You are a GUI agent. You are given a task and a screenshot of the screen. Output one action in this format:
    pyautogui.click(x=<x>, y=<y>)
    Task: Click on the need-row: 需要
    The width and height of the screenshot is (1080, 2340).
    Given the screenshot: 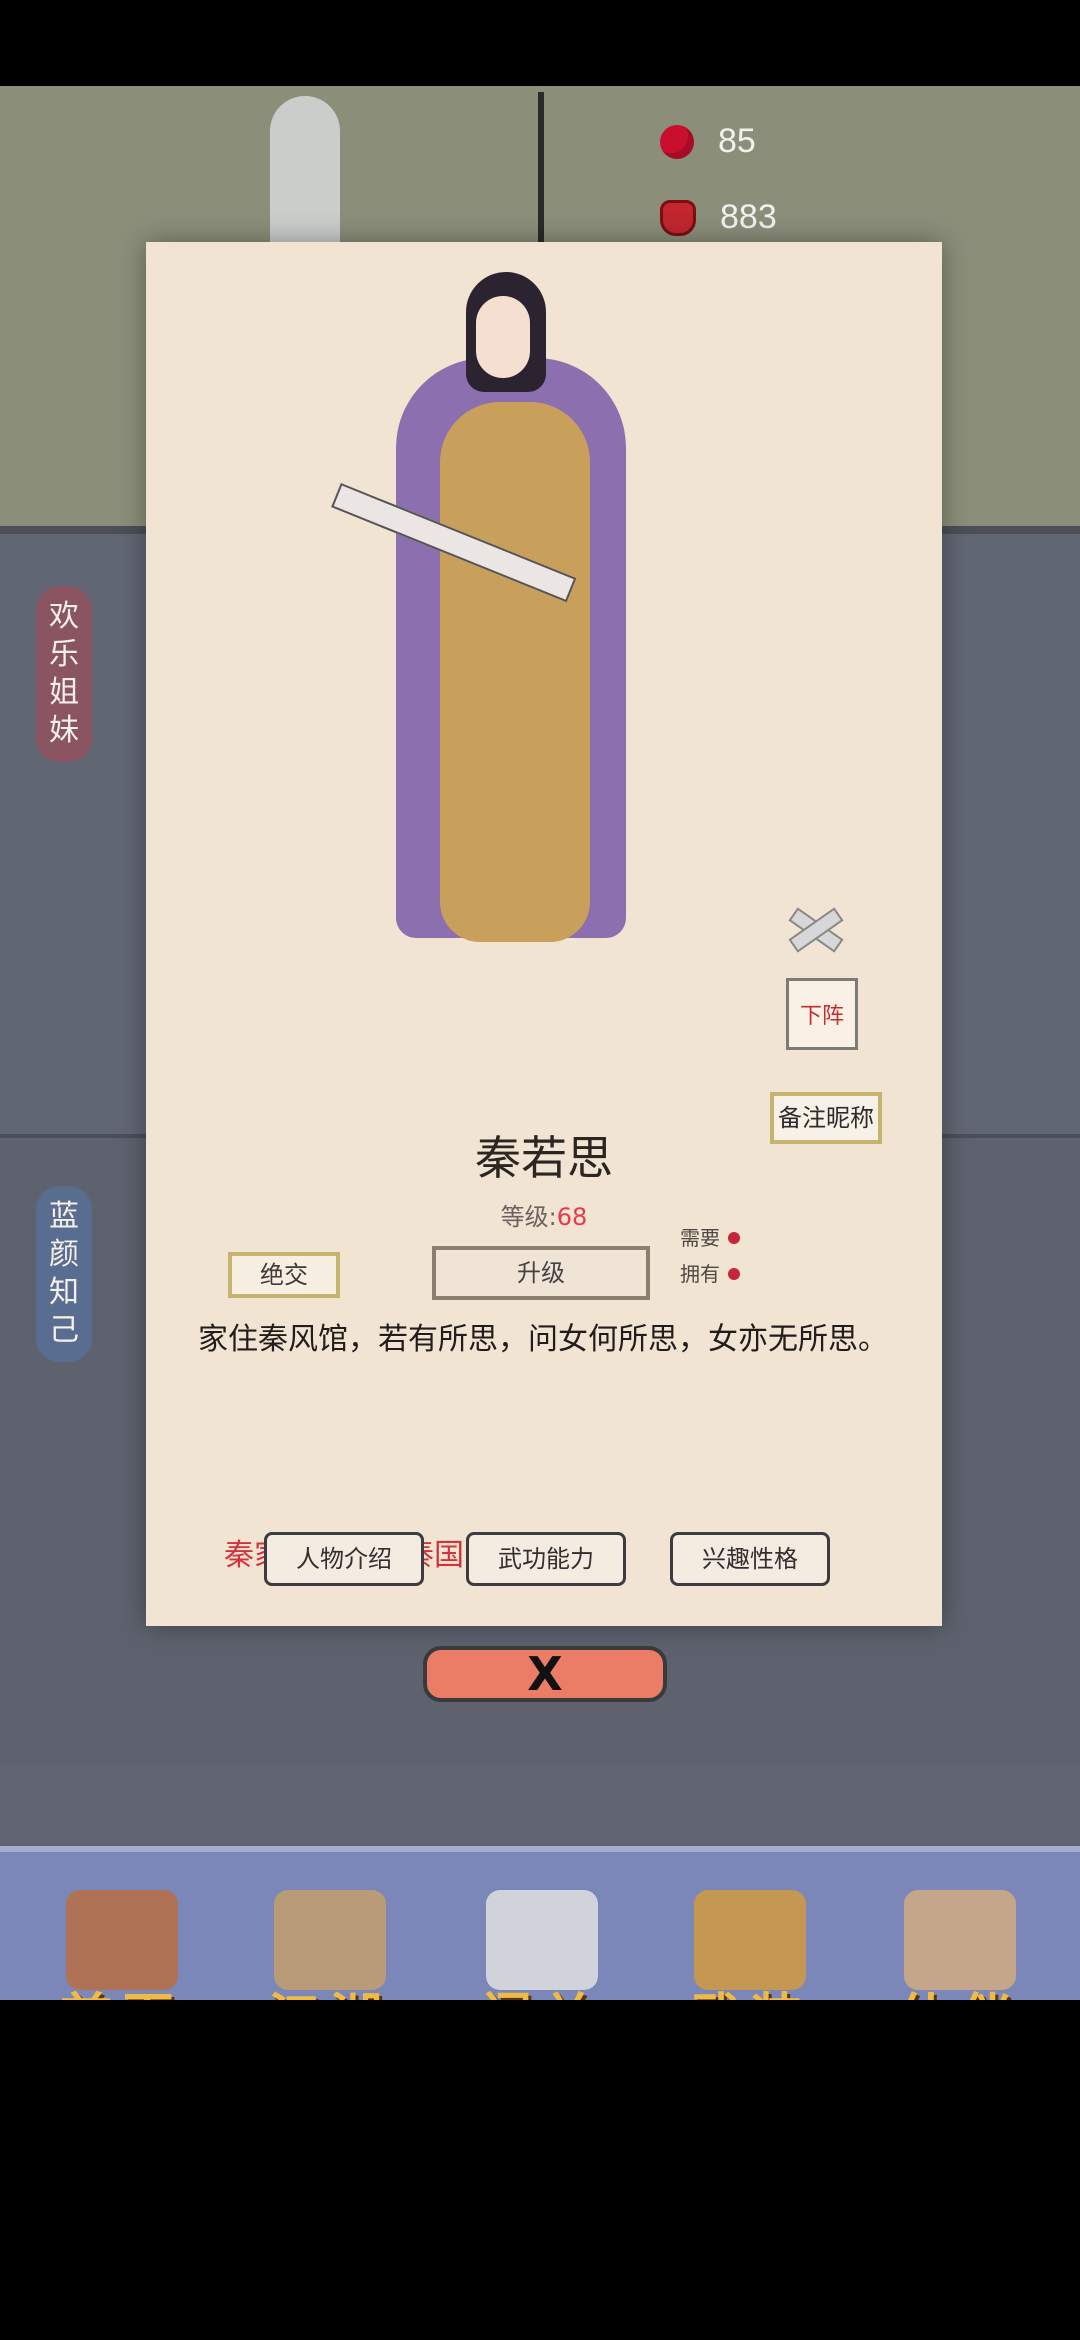 What is the action you would take?
    pyautogui.click(x=730, y=1238)
    